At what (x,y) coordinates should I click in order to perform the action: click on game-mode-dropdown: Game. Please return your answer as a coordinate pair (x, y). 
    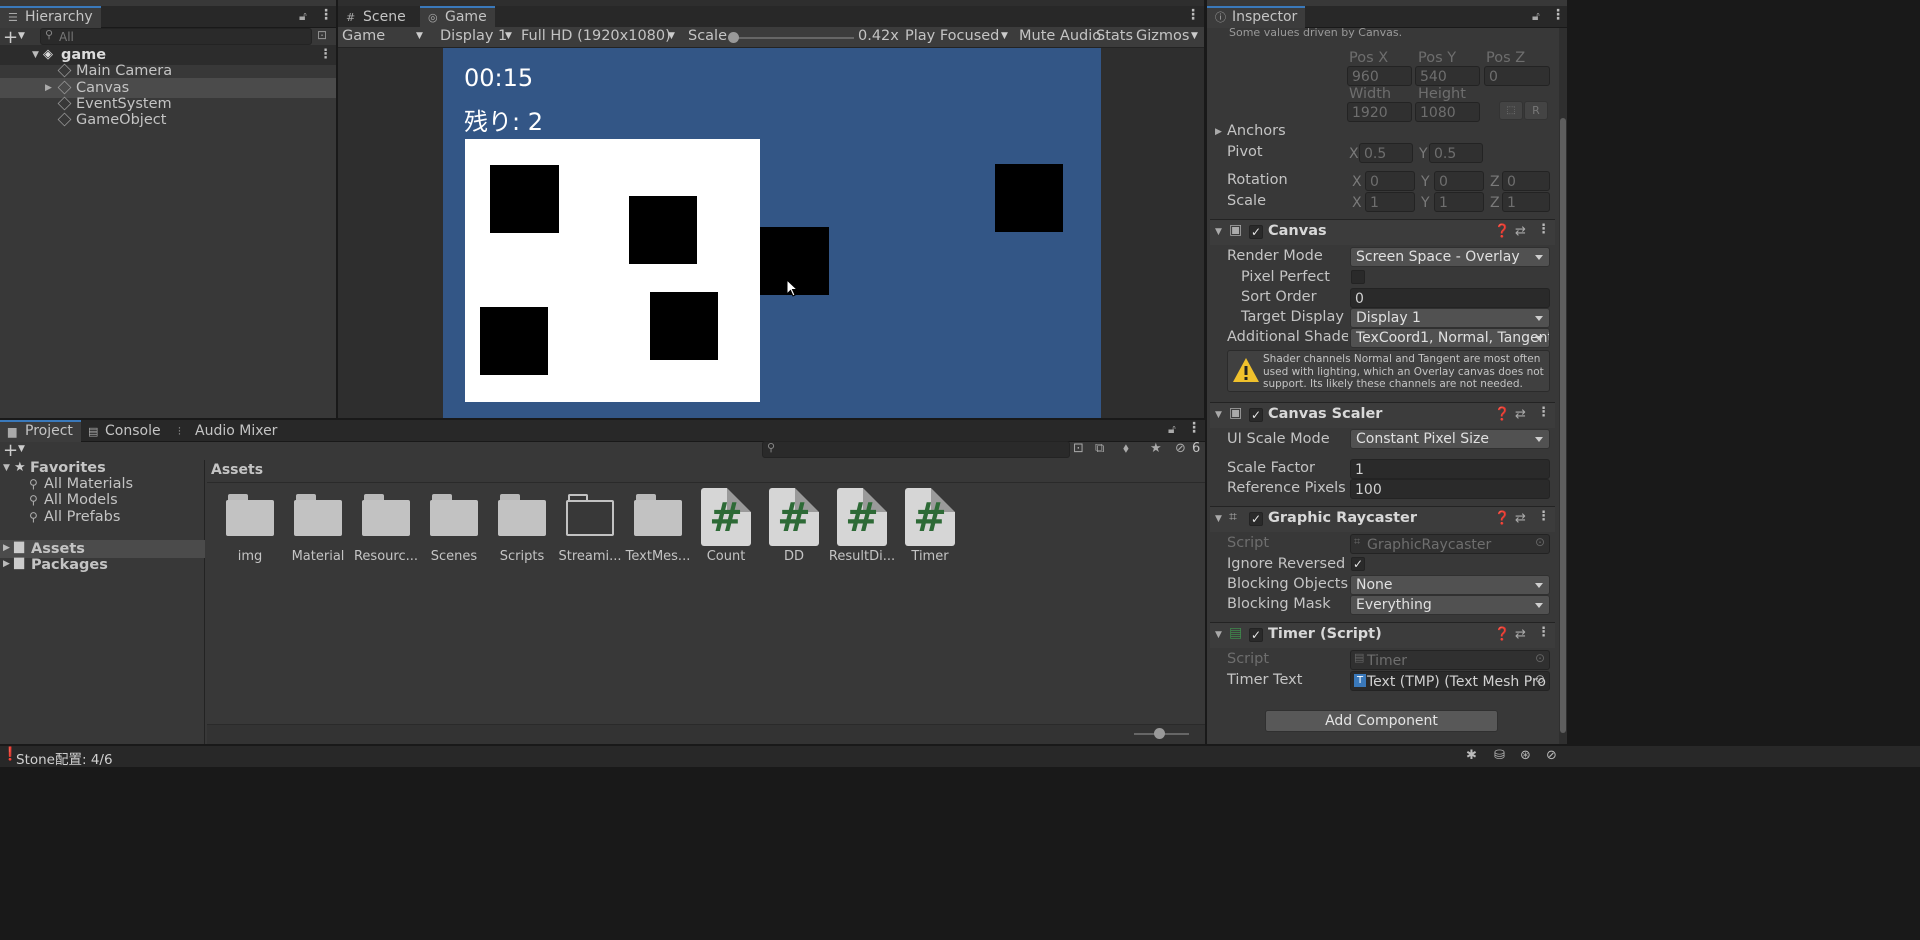
    Looking at the image, I should click on (363, 36).